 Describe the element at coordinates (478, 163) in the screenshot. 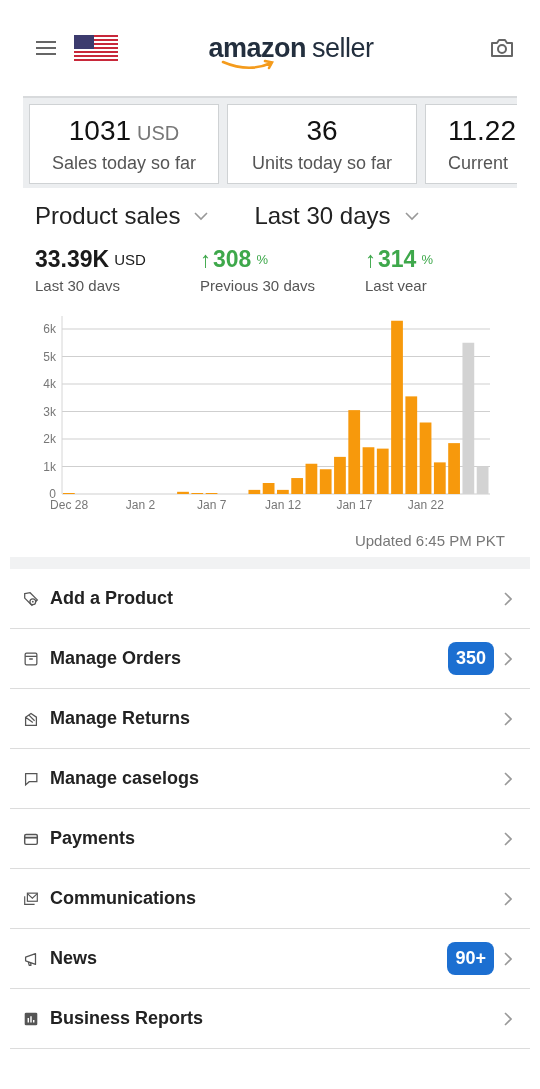

I see `card-label: Current` at that location.